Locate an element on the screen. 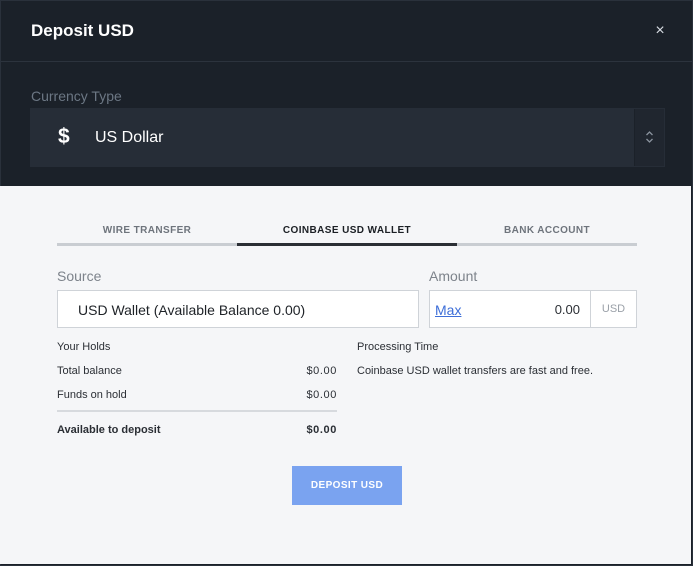  your-holds-title: Your Holds is located at coordinates (84, 347).